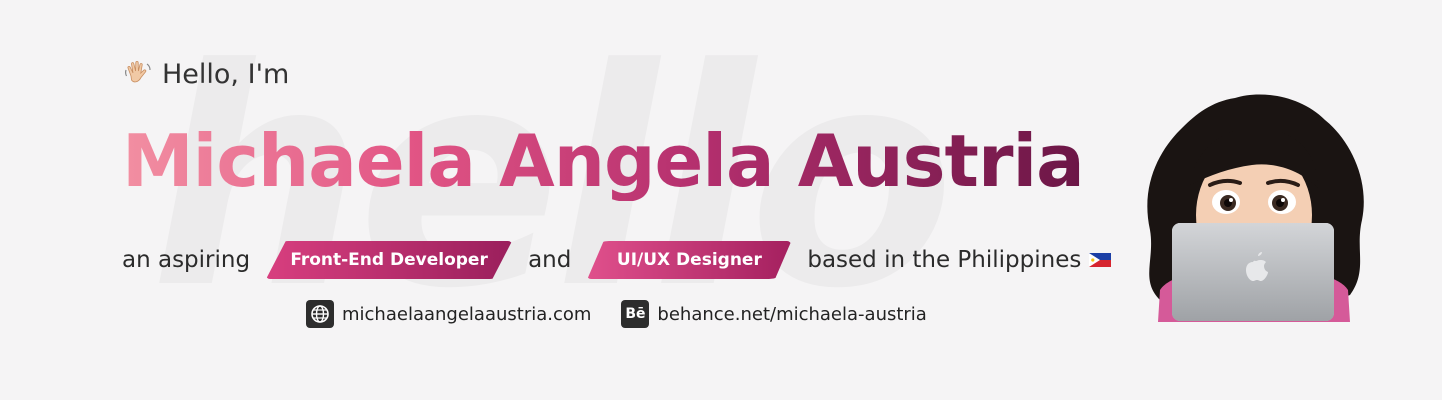 The width and height of the screenshot is (1442, 400). I want to click on role-badge-uiux: UI/UX Designer, so click(689, 260).